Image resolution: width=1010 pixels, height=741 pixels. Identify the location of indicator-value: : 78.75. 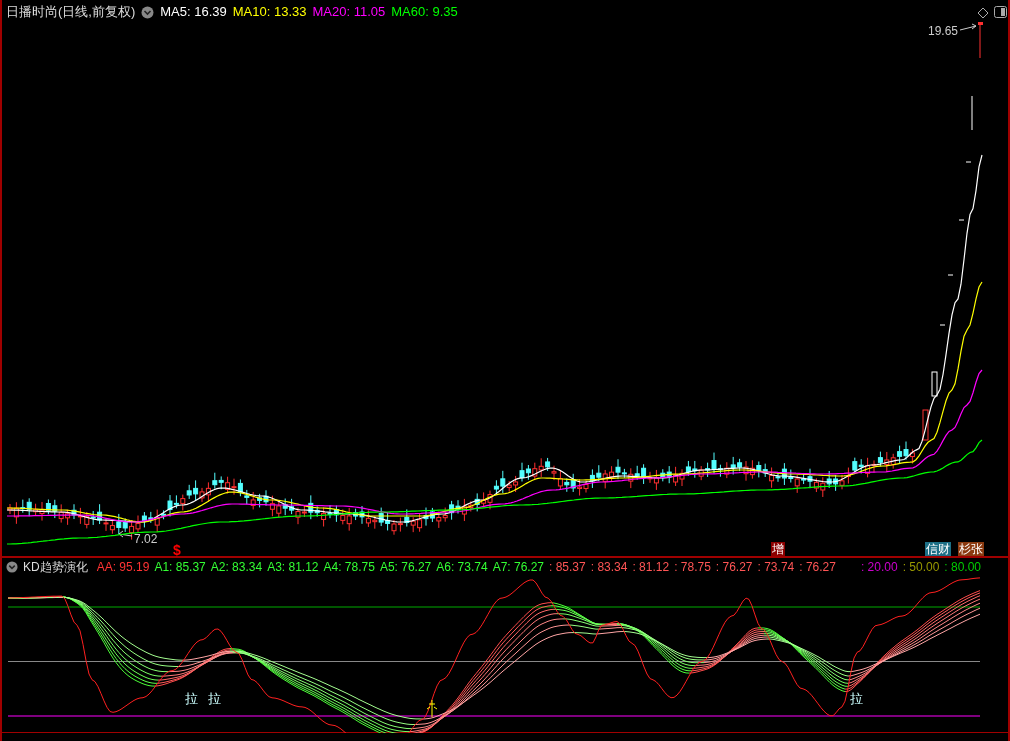
(692, 567).